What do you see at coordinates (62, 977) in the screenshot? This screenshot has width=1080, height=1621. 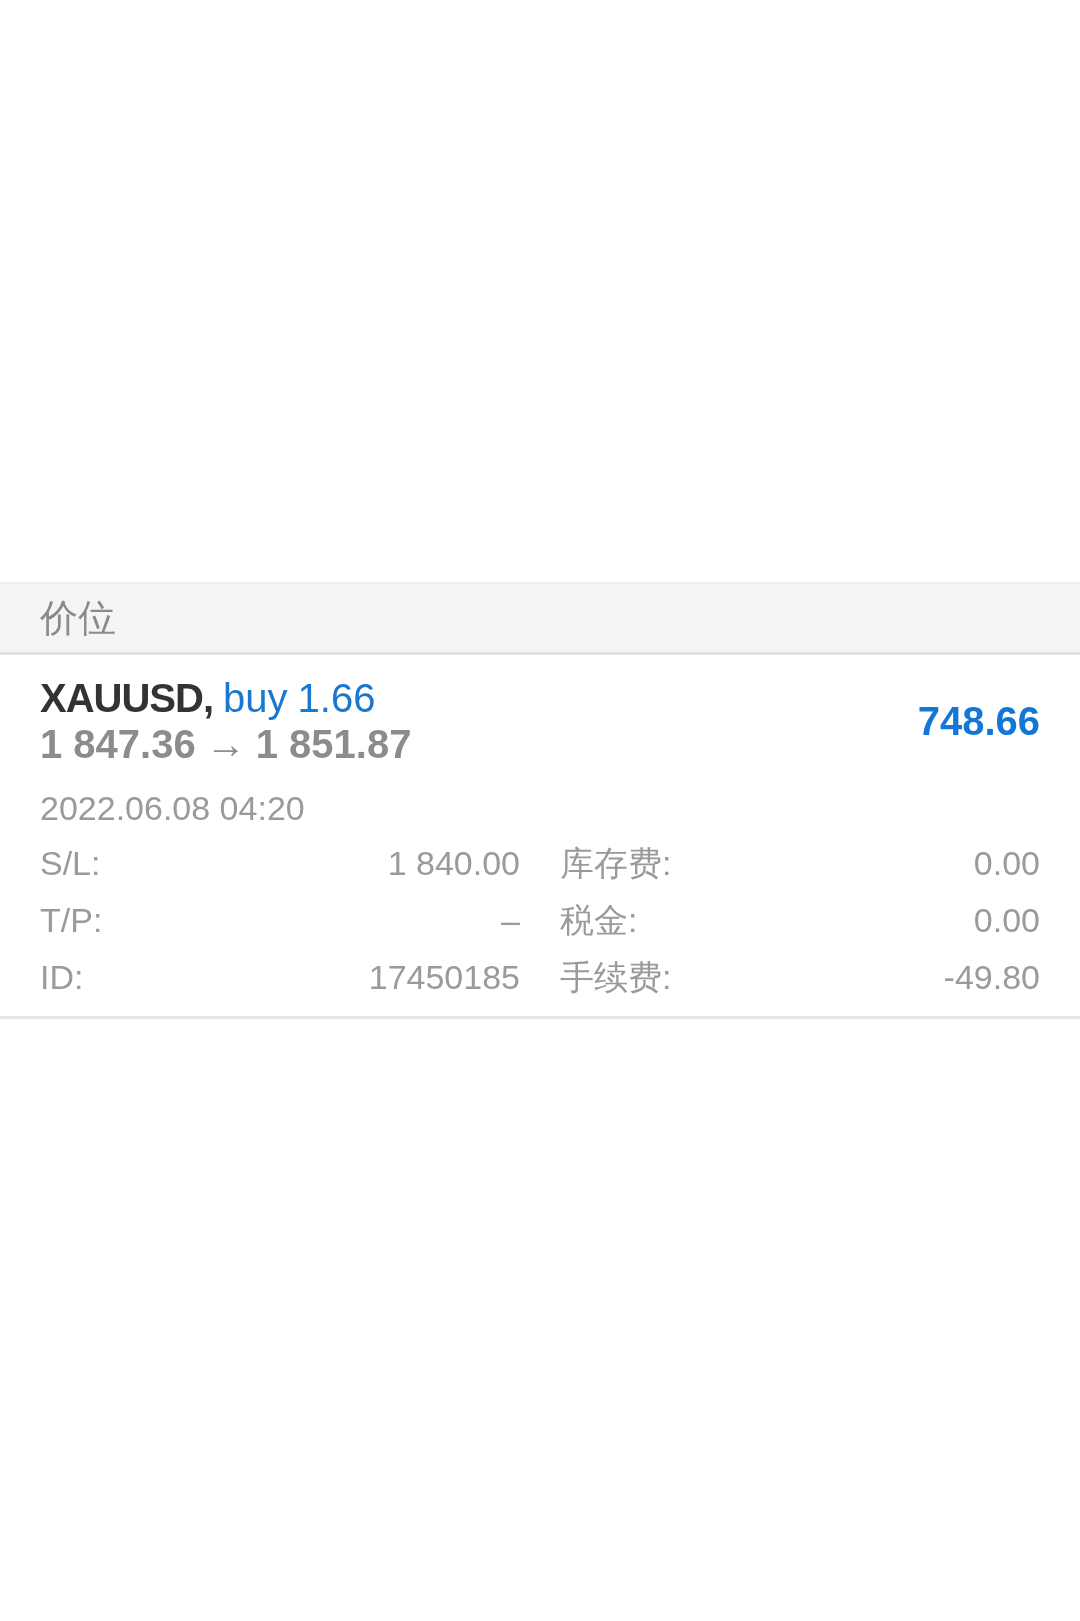 I see `detail-label: ID:` at bounding box center [62, 977].